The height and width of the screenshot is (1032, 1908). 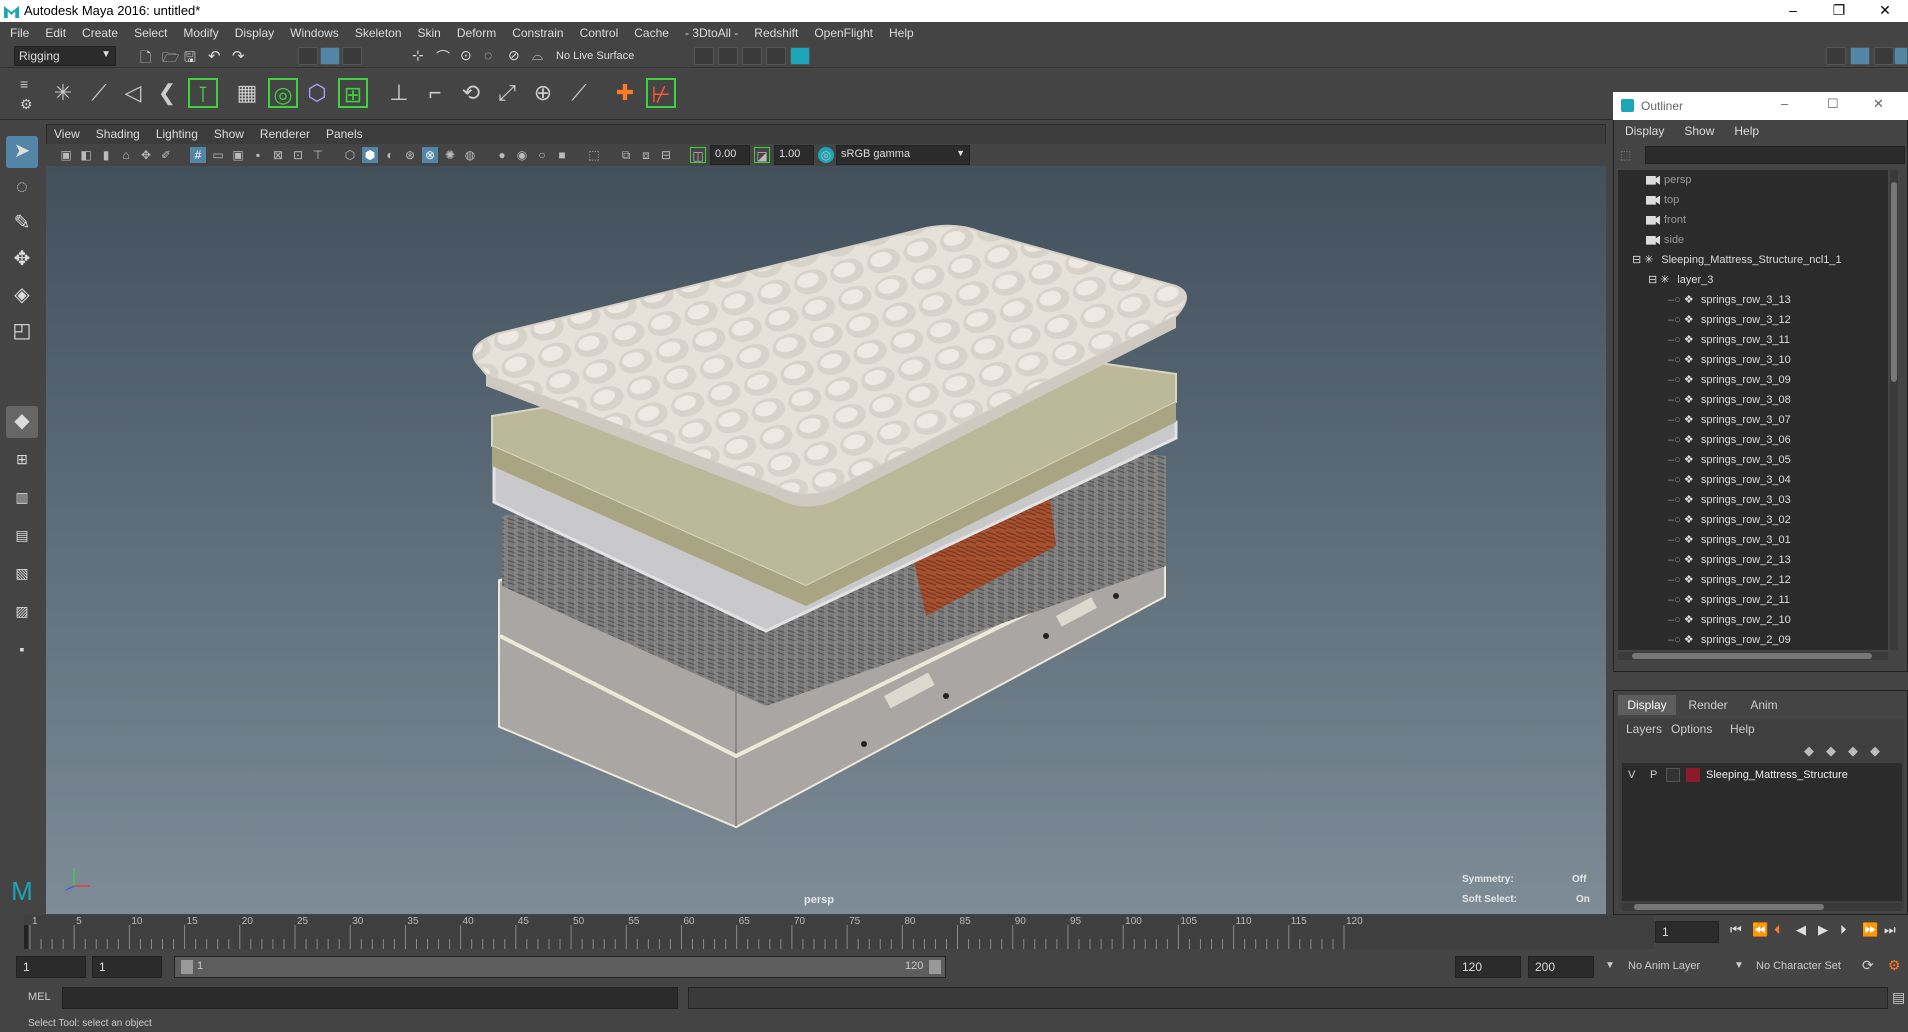 I want to click on script-editor-icon: ▤, so click(x=1898, y=997).